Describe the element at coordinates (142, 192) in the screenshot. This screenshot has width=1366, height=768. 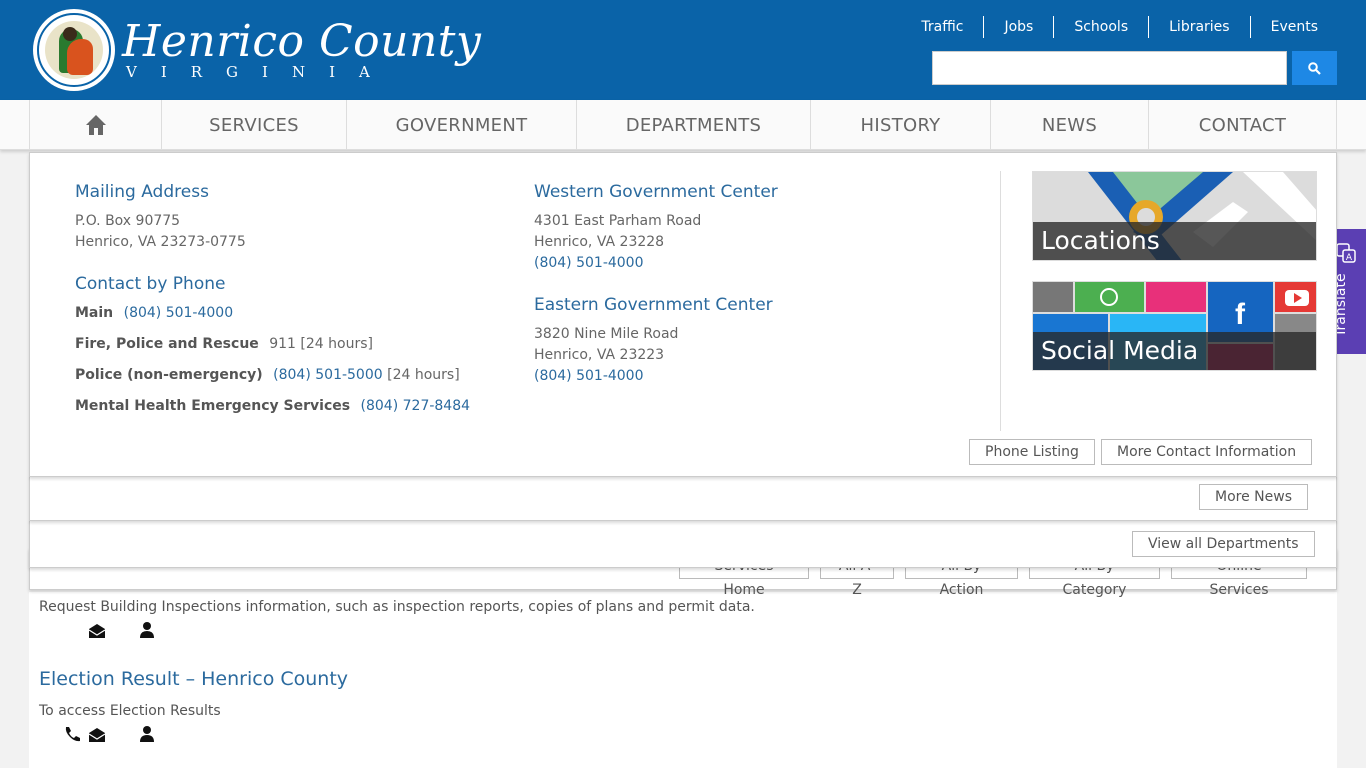
I see `mailing-address-heading: Mailing Address` at that location.